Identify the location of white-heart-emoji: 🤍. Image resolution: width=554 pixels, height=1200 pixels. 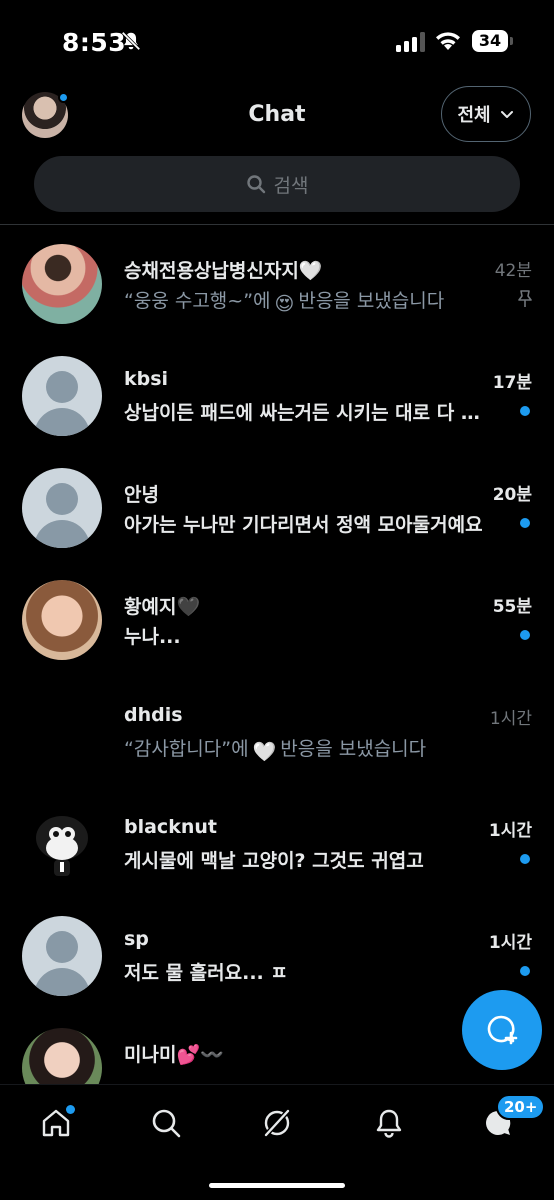
(264, 752).